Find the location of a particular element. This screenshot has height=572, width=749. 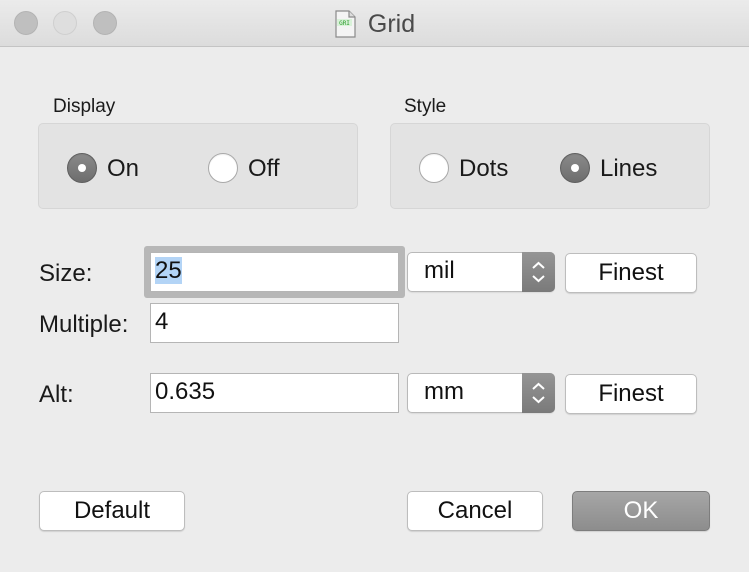

window-title: Grid is located at coordinates (391, 23).